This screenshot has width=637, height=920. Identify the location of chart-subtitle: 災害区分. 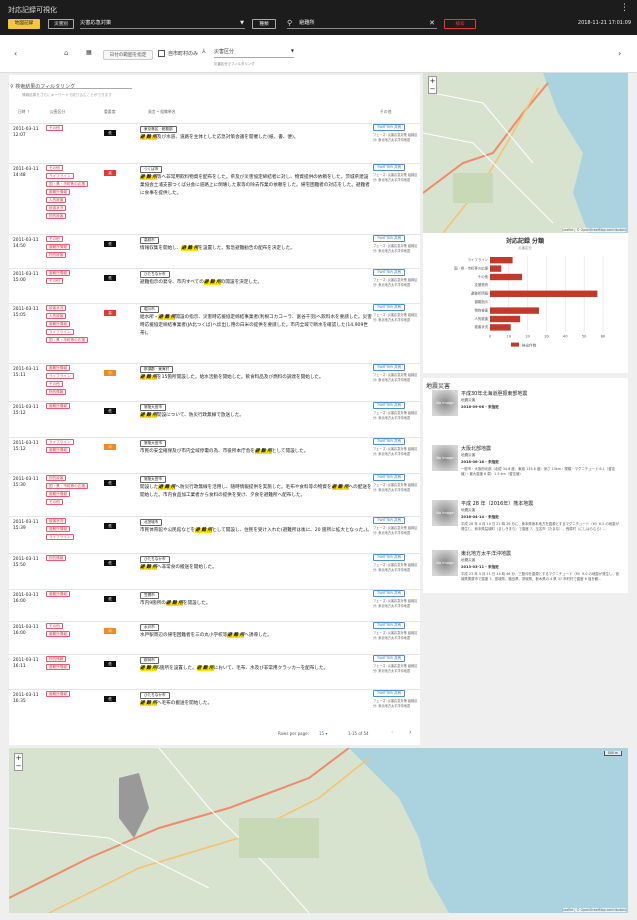
(525, 247).